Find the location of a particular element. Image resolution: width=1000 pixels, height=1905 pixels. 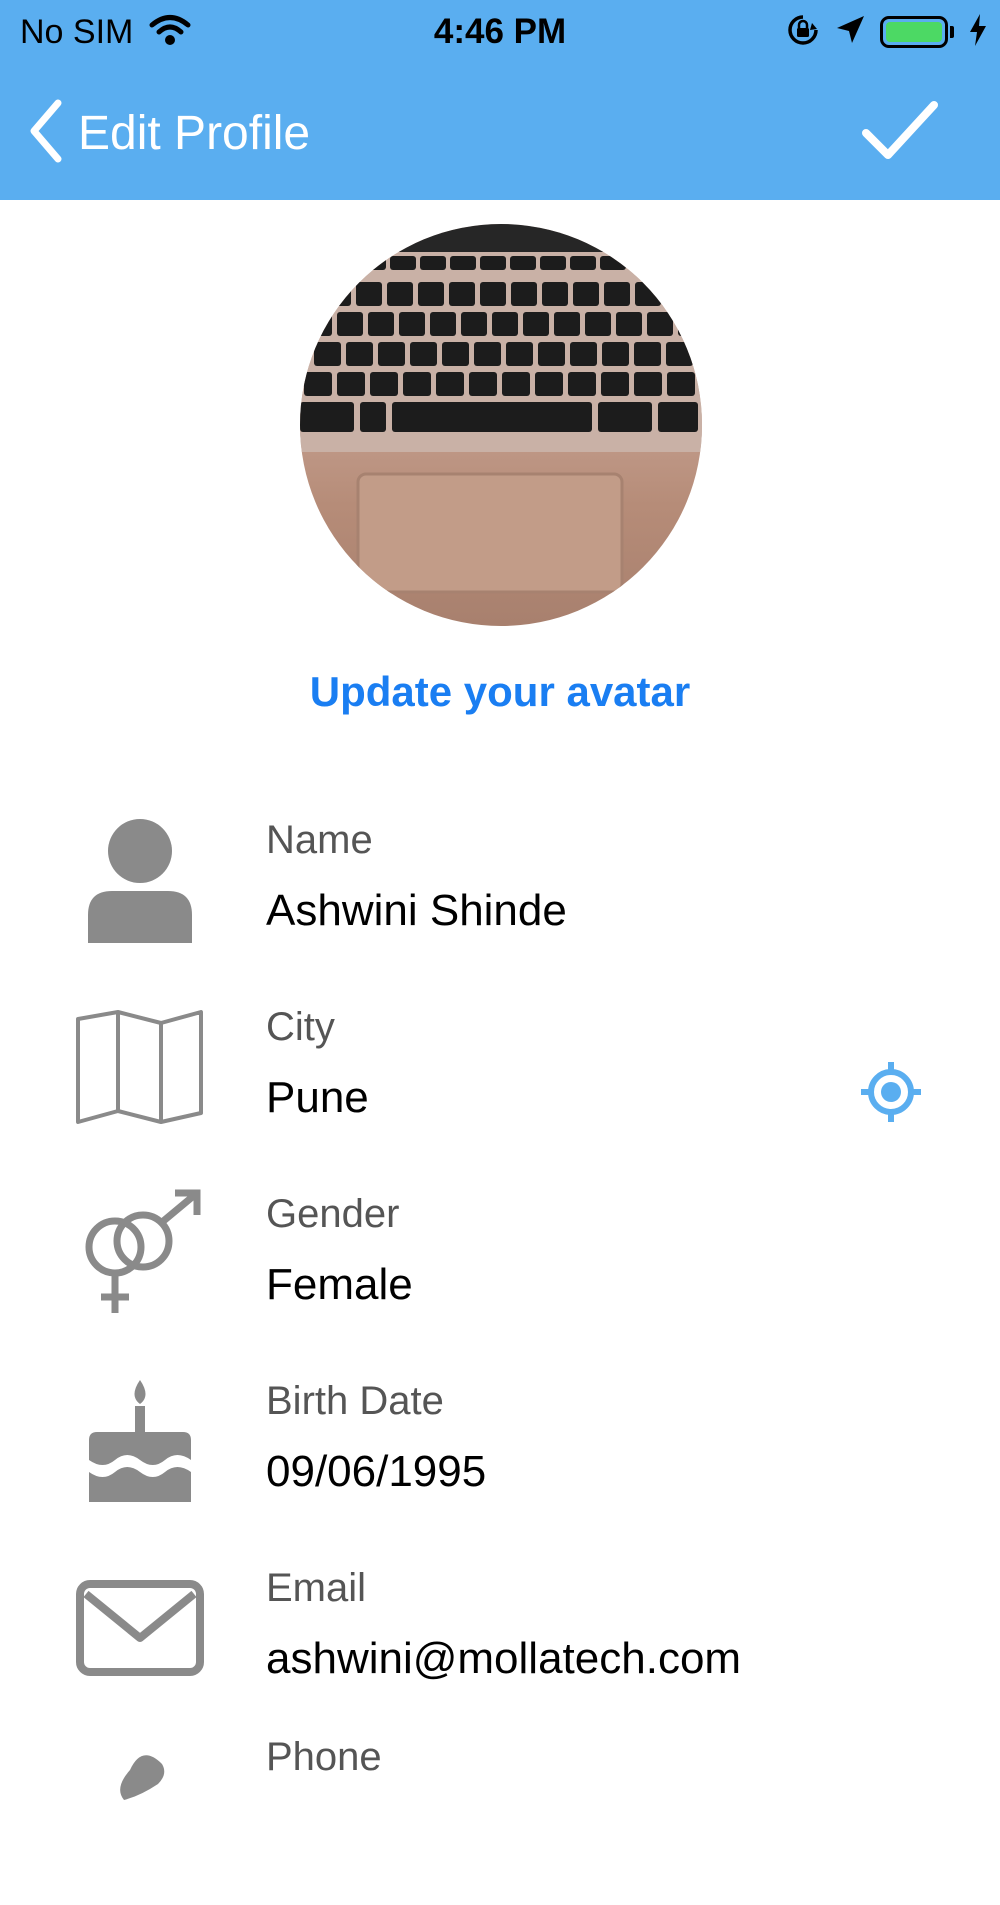

update-avatar-link: Update your avatar is located at coordinates (500, 692).